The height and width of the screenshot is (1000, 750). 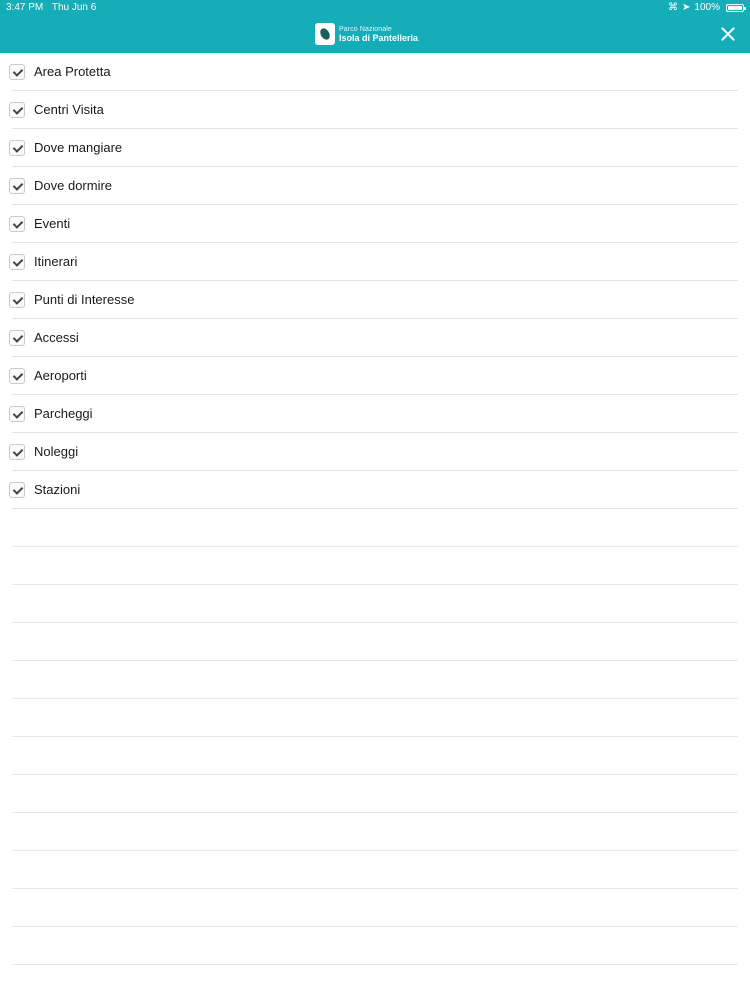 What do you see at coordinates (375, 186) in the screenshot?
I see `filter-row: Dove dormire` at bounding box center [375, 186].